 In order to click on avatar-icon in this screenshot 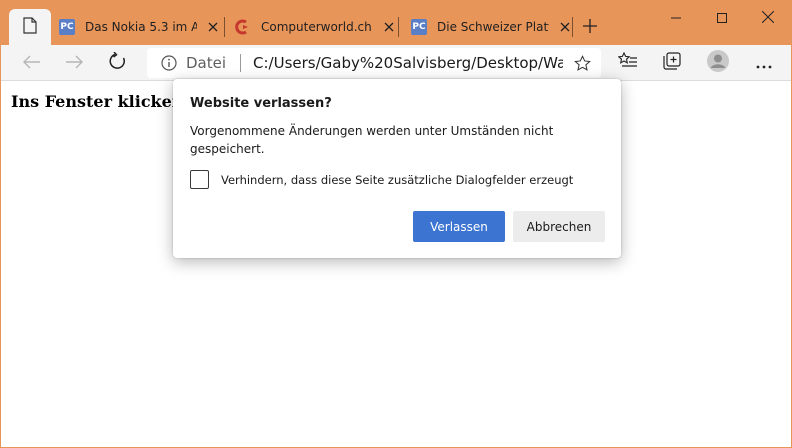, I will do `click(718, 63)`.